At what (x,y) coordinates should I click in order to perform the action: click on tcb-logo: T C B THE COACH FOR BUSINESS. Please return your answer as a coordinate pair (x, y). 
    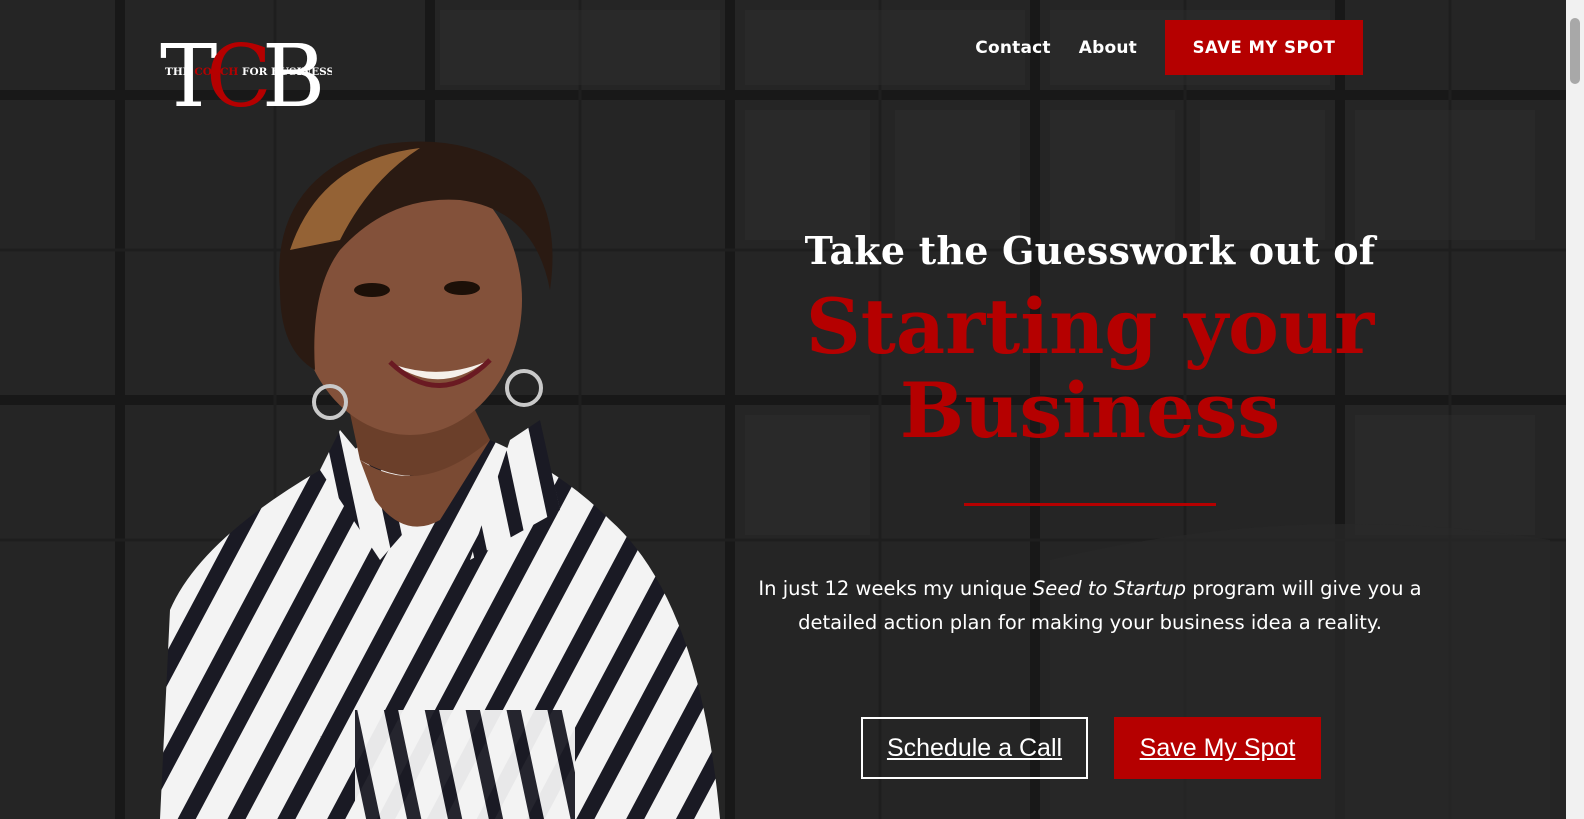
    Looking at the image, I should click on (246, 72).